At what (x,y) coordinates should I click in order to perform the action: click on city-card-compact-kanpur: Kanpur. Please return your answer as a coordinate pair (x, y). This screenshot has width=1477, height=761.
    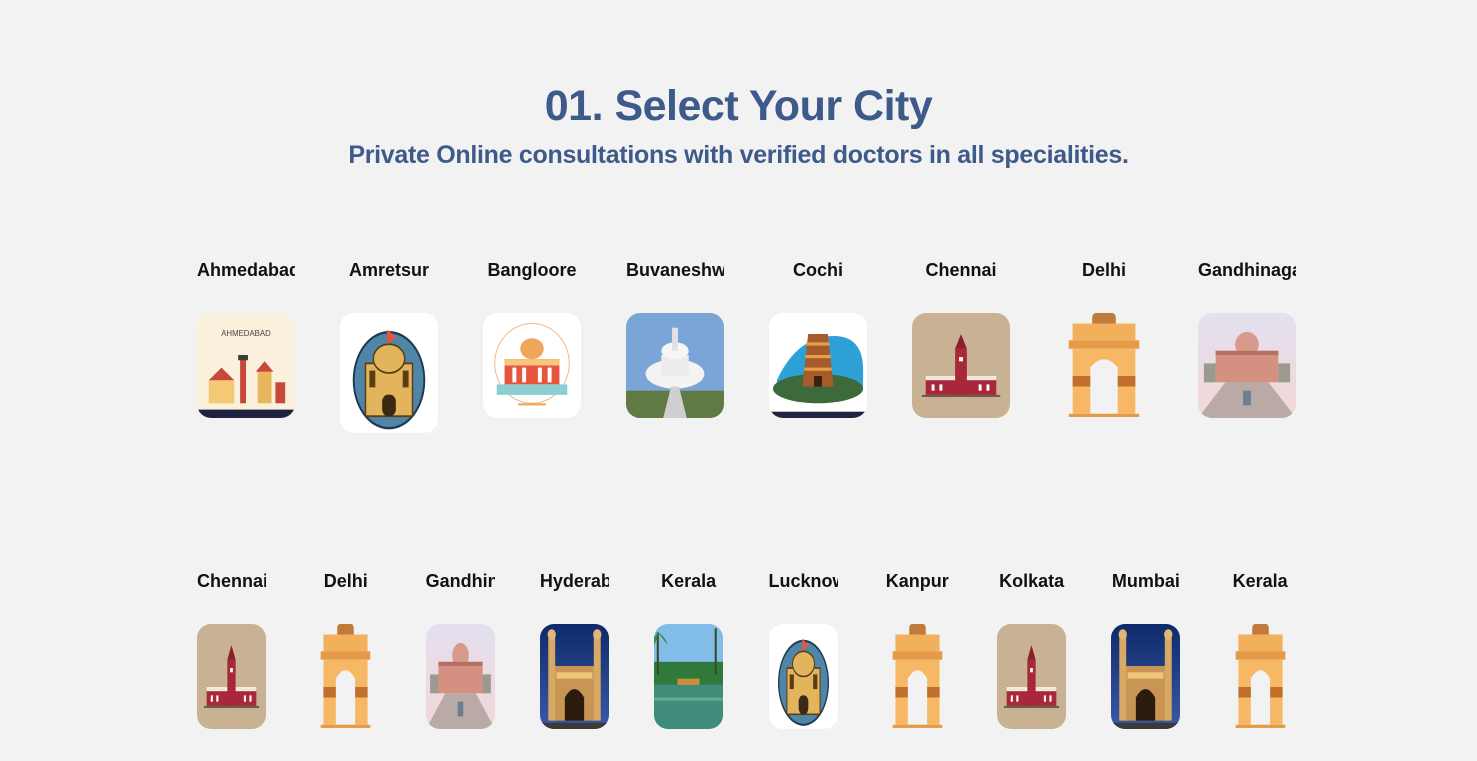
    Looking at the image, I should click on (917, 649).